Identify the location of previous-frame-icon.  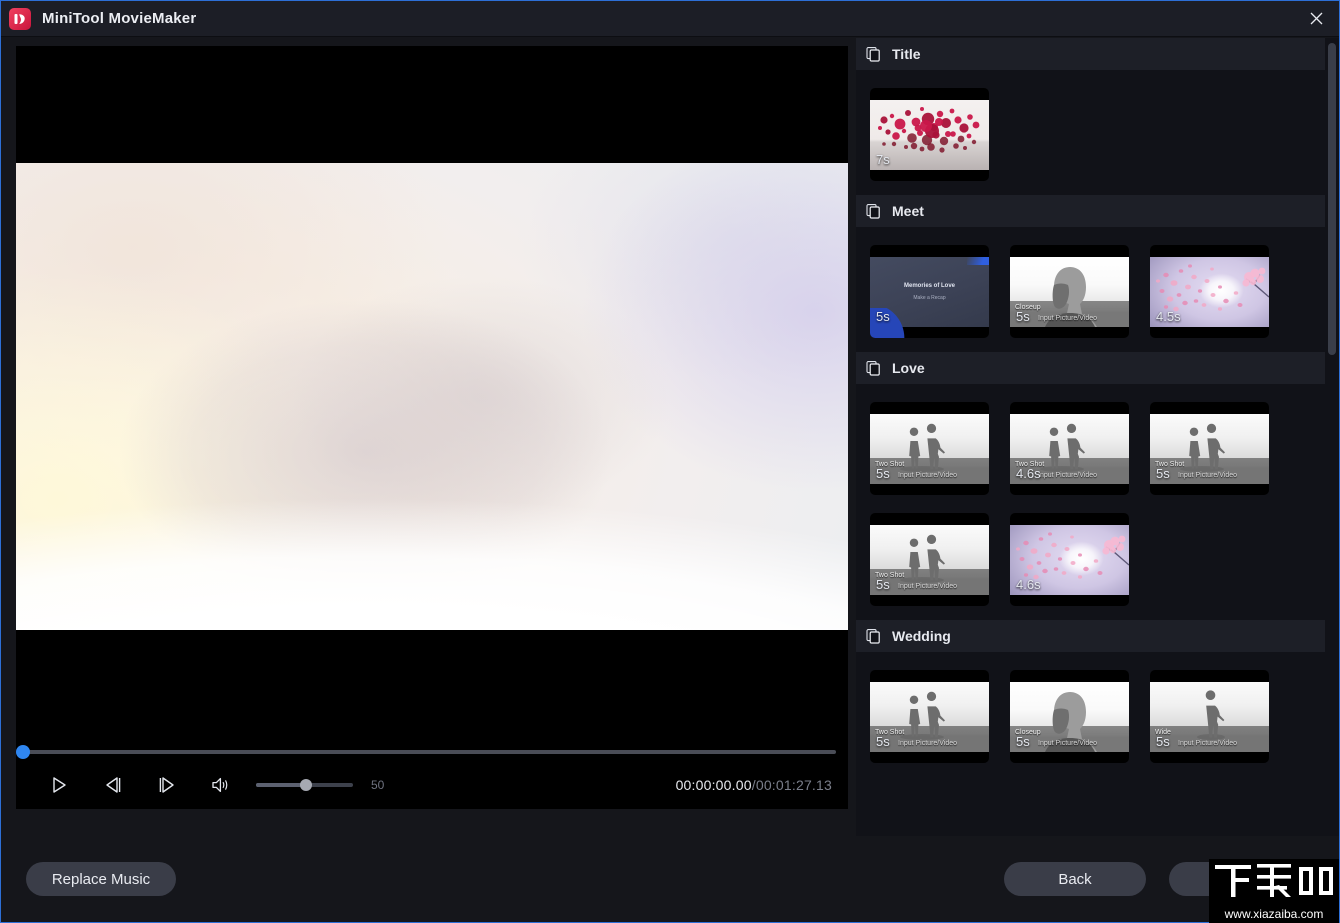
(113, 785).